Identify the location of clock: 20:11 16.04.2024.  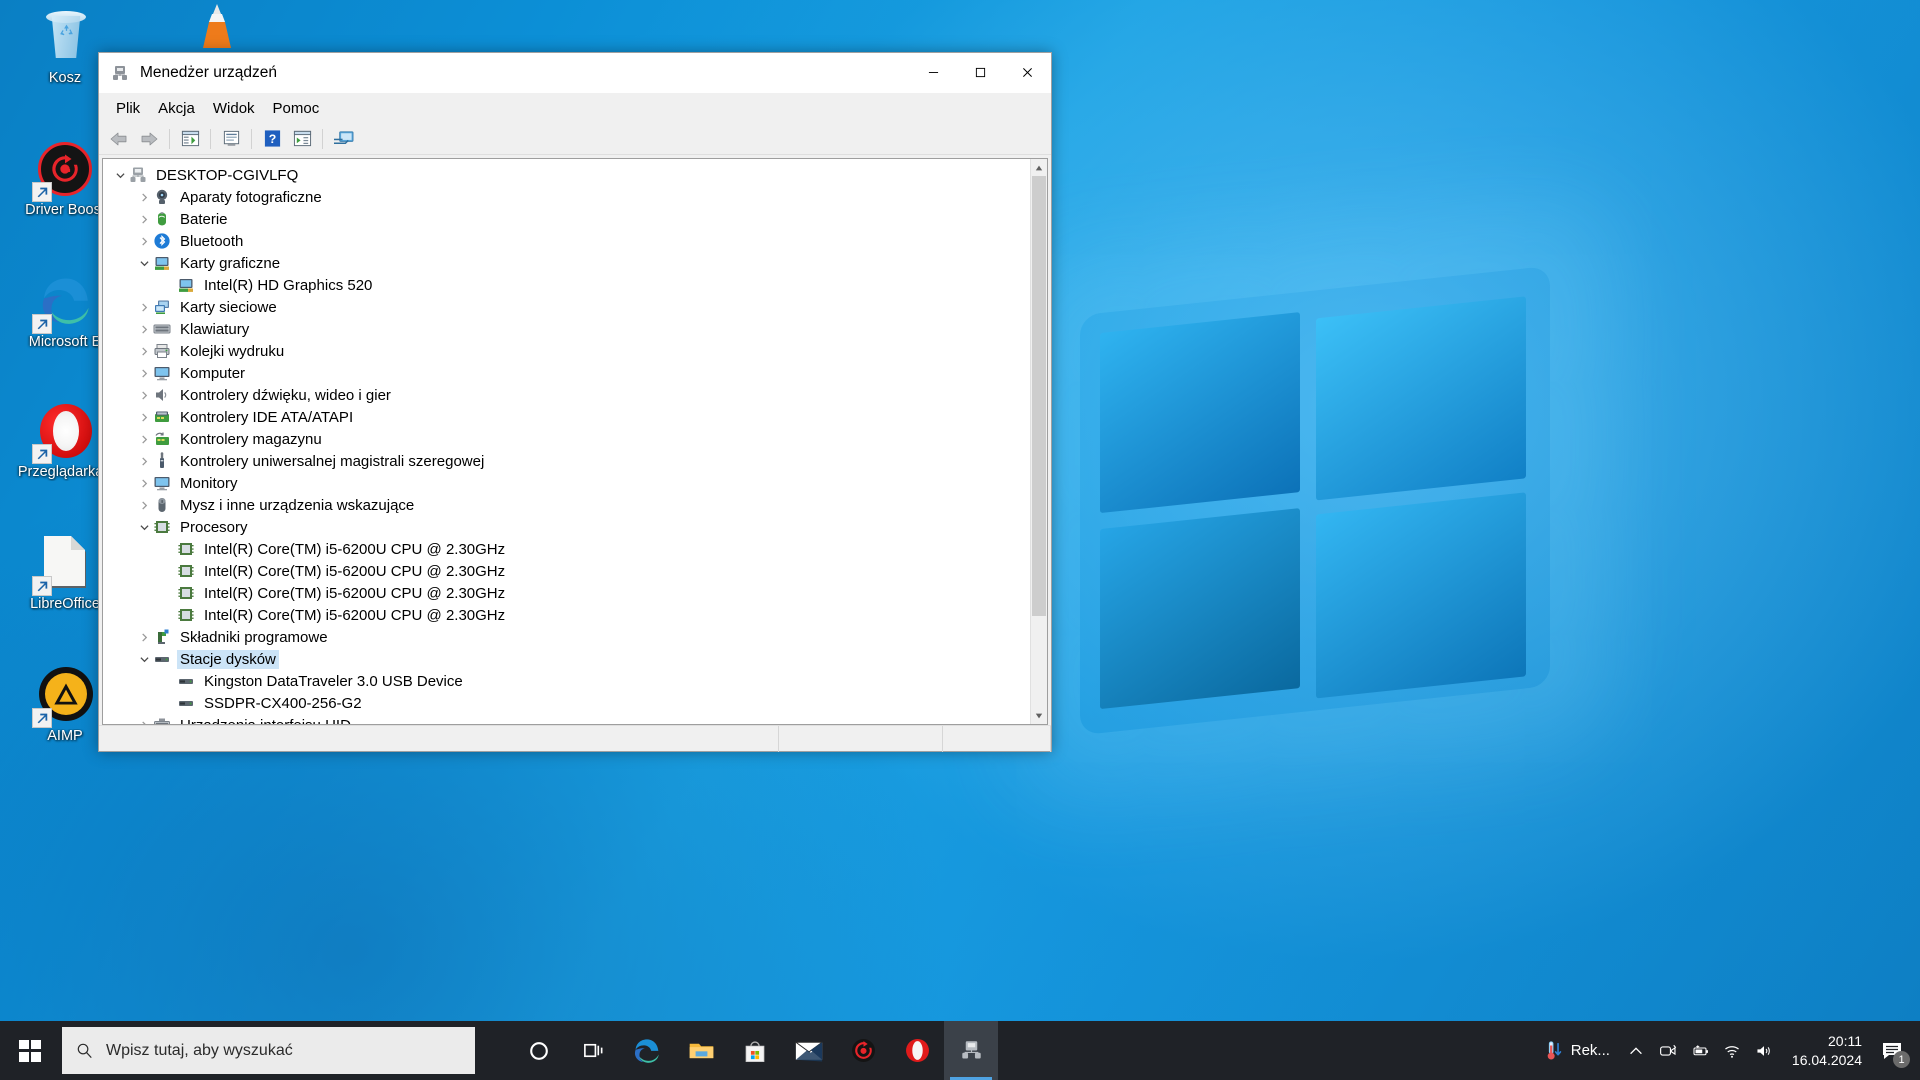
(1827, 1050).